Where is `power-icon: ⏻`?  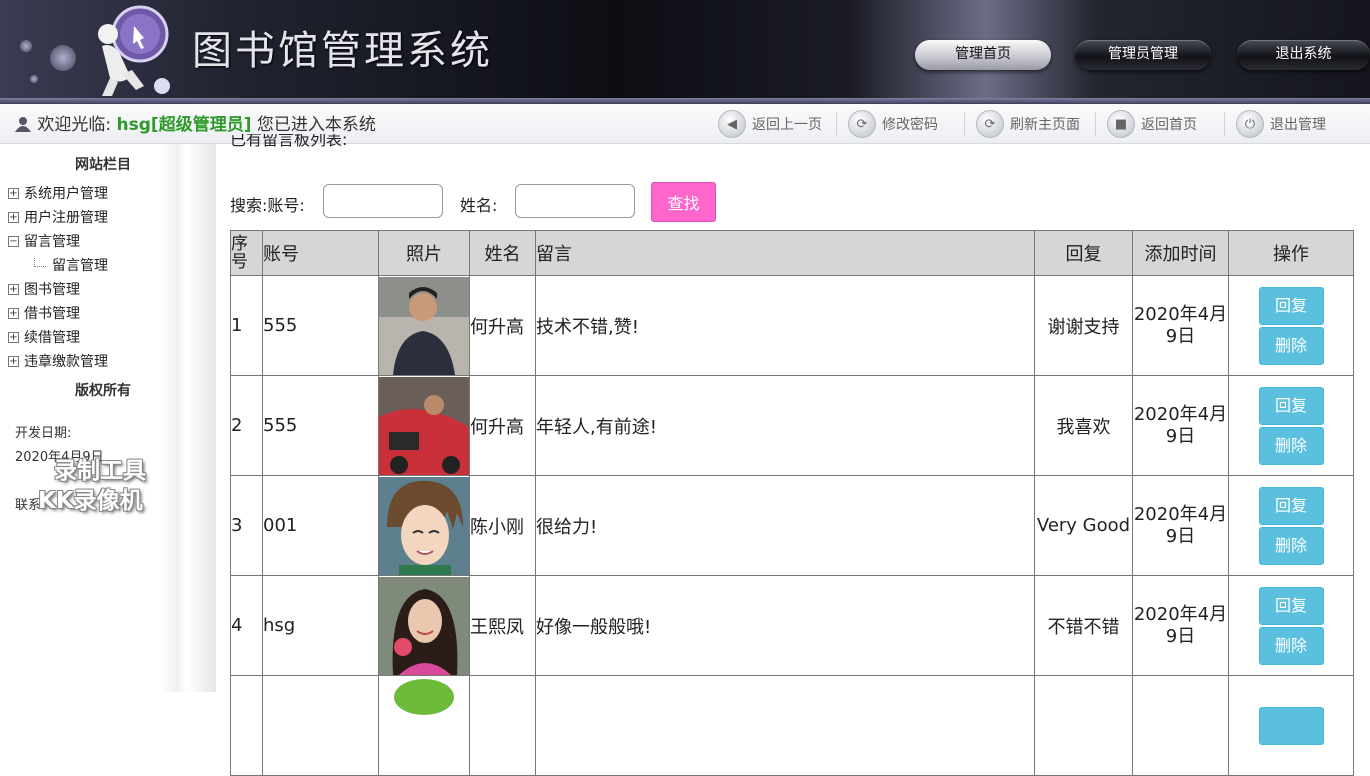 power-icon: ⏻ is located at coordinates (1250, 124).